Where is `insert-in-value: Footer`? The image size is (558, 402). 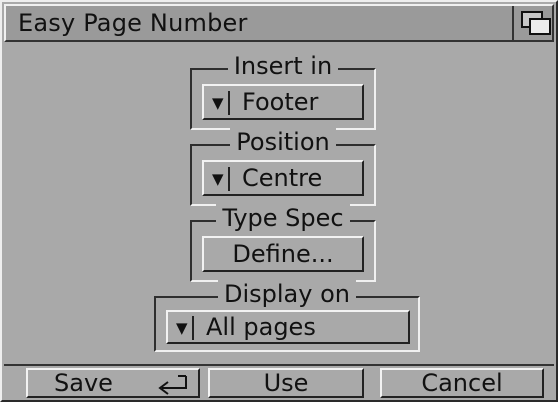
insert-in-value: Footer is located at coordinates (280, 102).